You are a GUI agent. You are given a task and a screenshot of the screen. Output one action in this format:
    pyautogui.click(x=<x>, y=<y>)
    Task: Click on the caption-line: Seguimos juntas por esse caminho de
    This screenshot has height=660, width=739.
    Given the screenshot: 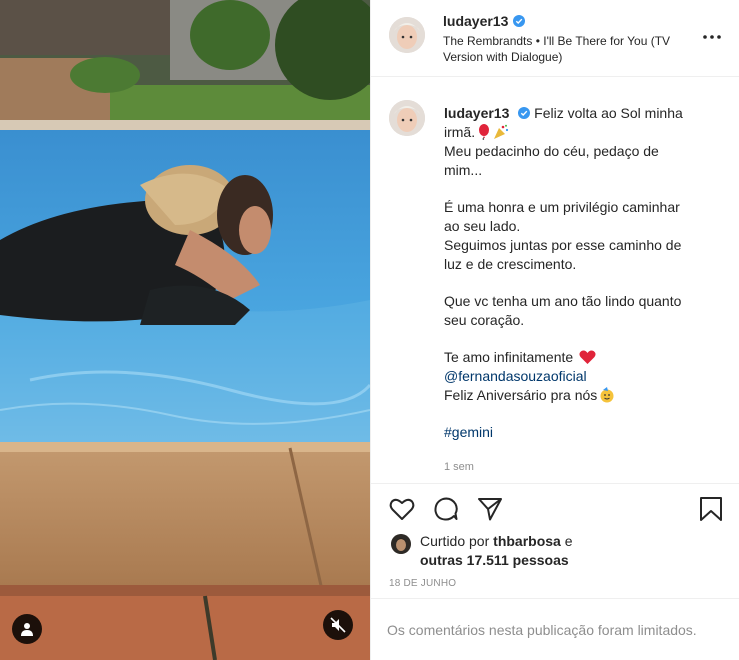 What is the action you would take?
    pyautogui.click(x=563, y=245)
    